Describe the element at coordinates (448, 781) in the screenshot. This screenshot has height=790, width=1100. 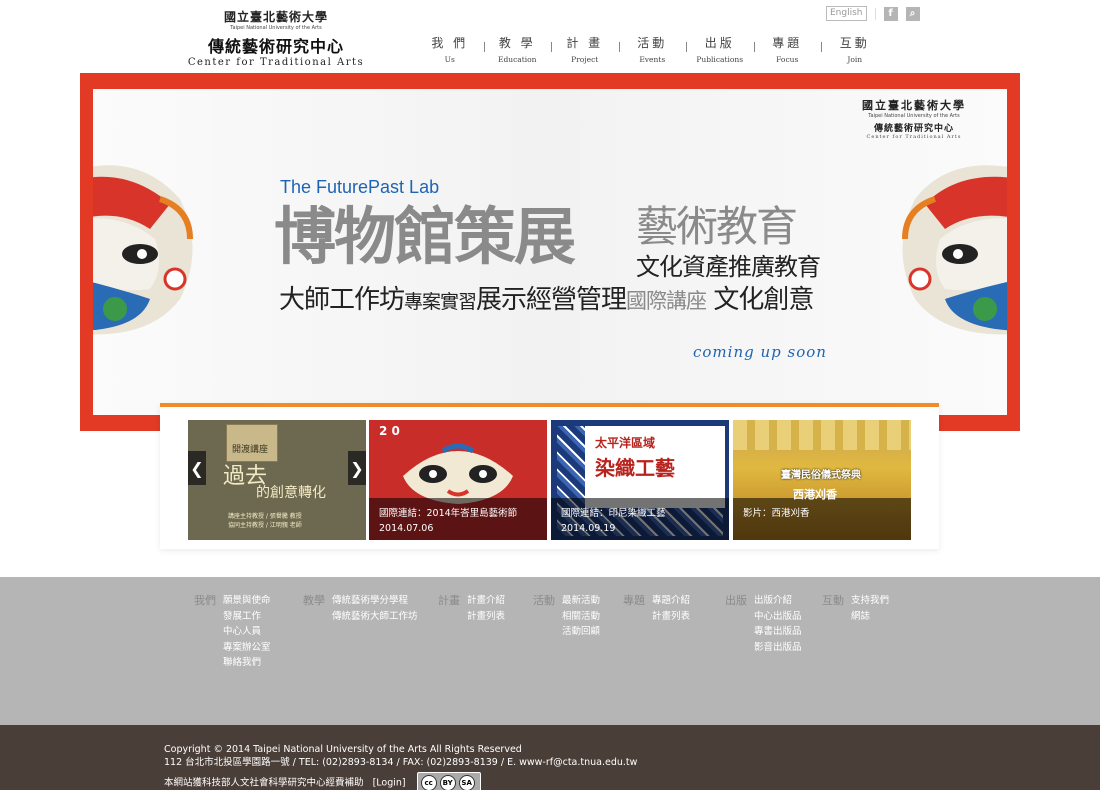
I see `creative-commons-badge: cc BY SA` at that location.